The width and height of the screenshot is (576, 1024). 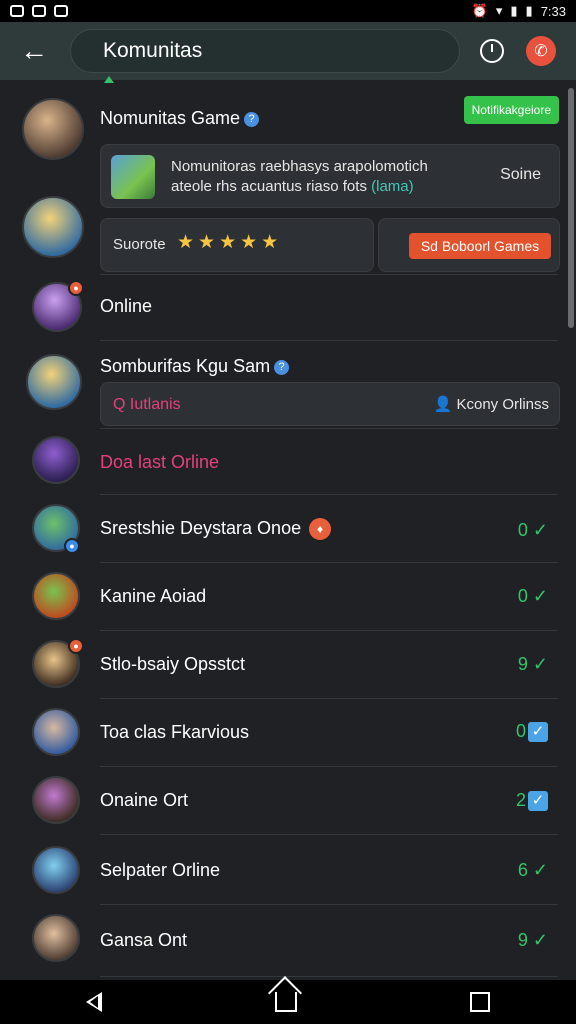 I want to click on status-icons-left, so click(x=39, y=11).